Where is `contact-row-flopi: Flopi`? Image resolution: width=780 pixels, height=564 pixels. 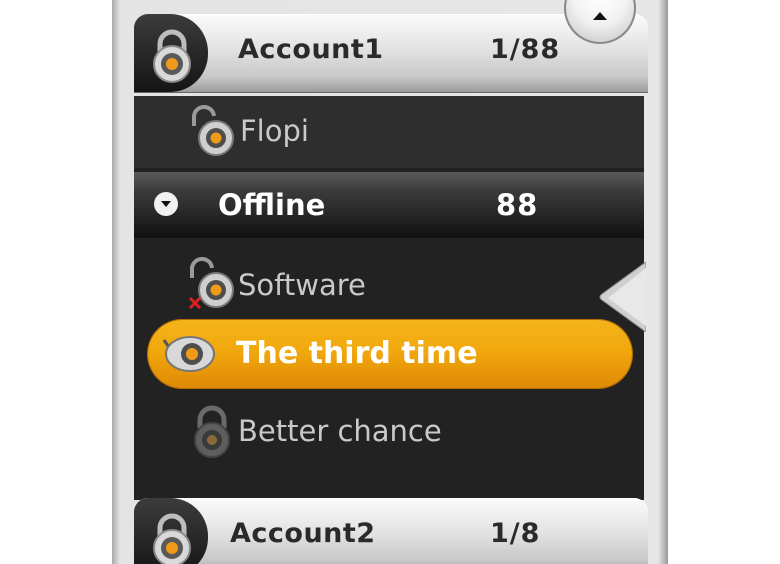 contact-row-flopi: Flopi is located at coordinates (389, 132).